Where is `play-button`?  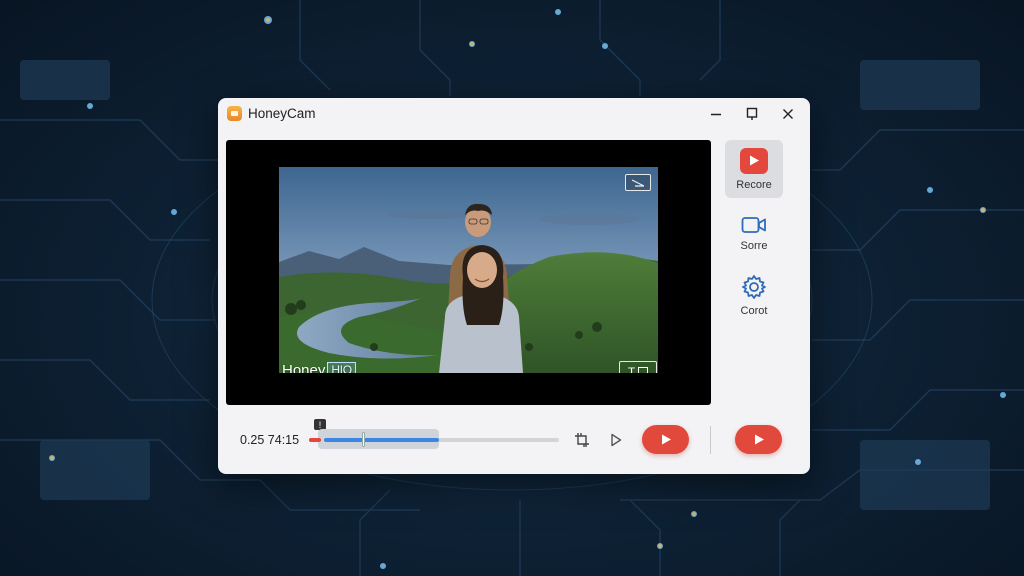 play-button is located at coordinates (616, 440).